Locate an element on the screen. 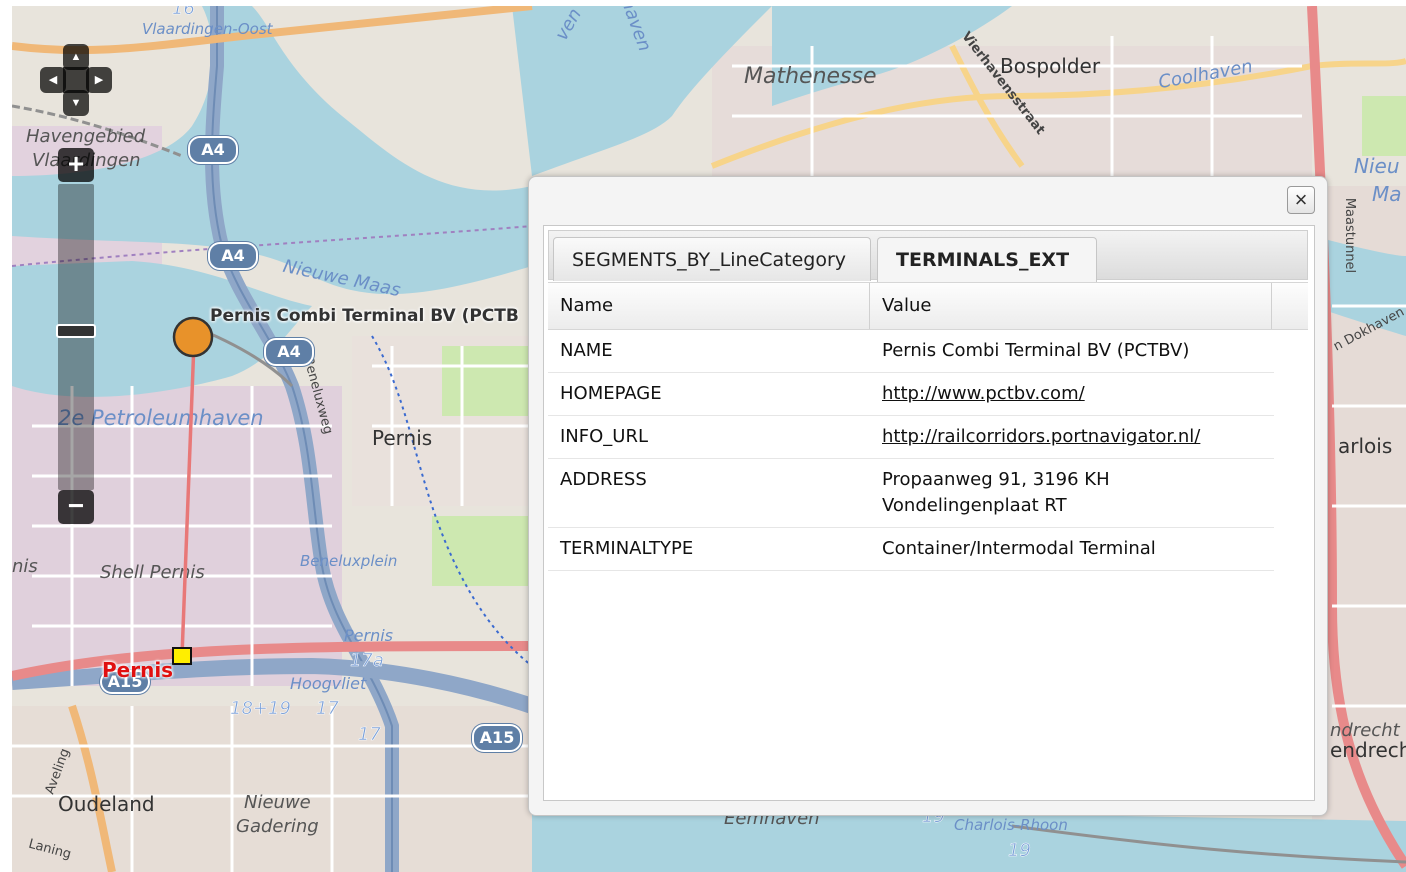 Image resolution: width=1406 pixels, height=872 pixels. map-label-nieuwe: Nieuwe is located at coordinates (277, 802).